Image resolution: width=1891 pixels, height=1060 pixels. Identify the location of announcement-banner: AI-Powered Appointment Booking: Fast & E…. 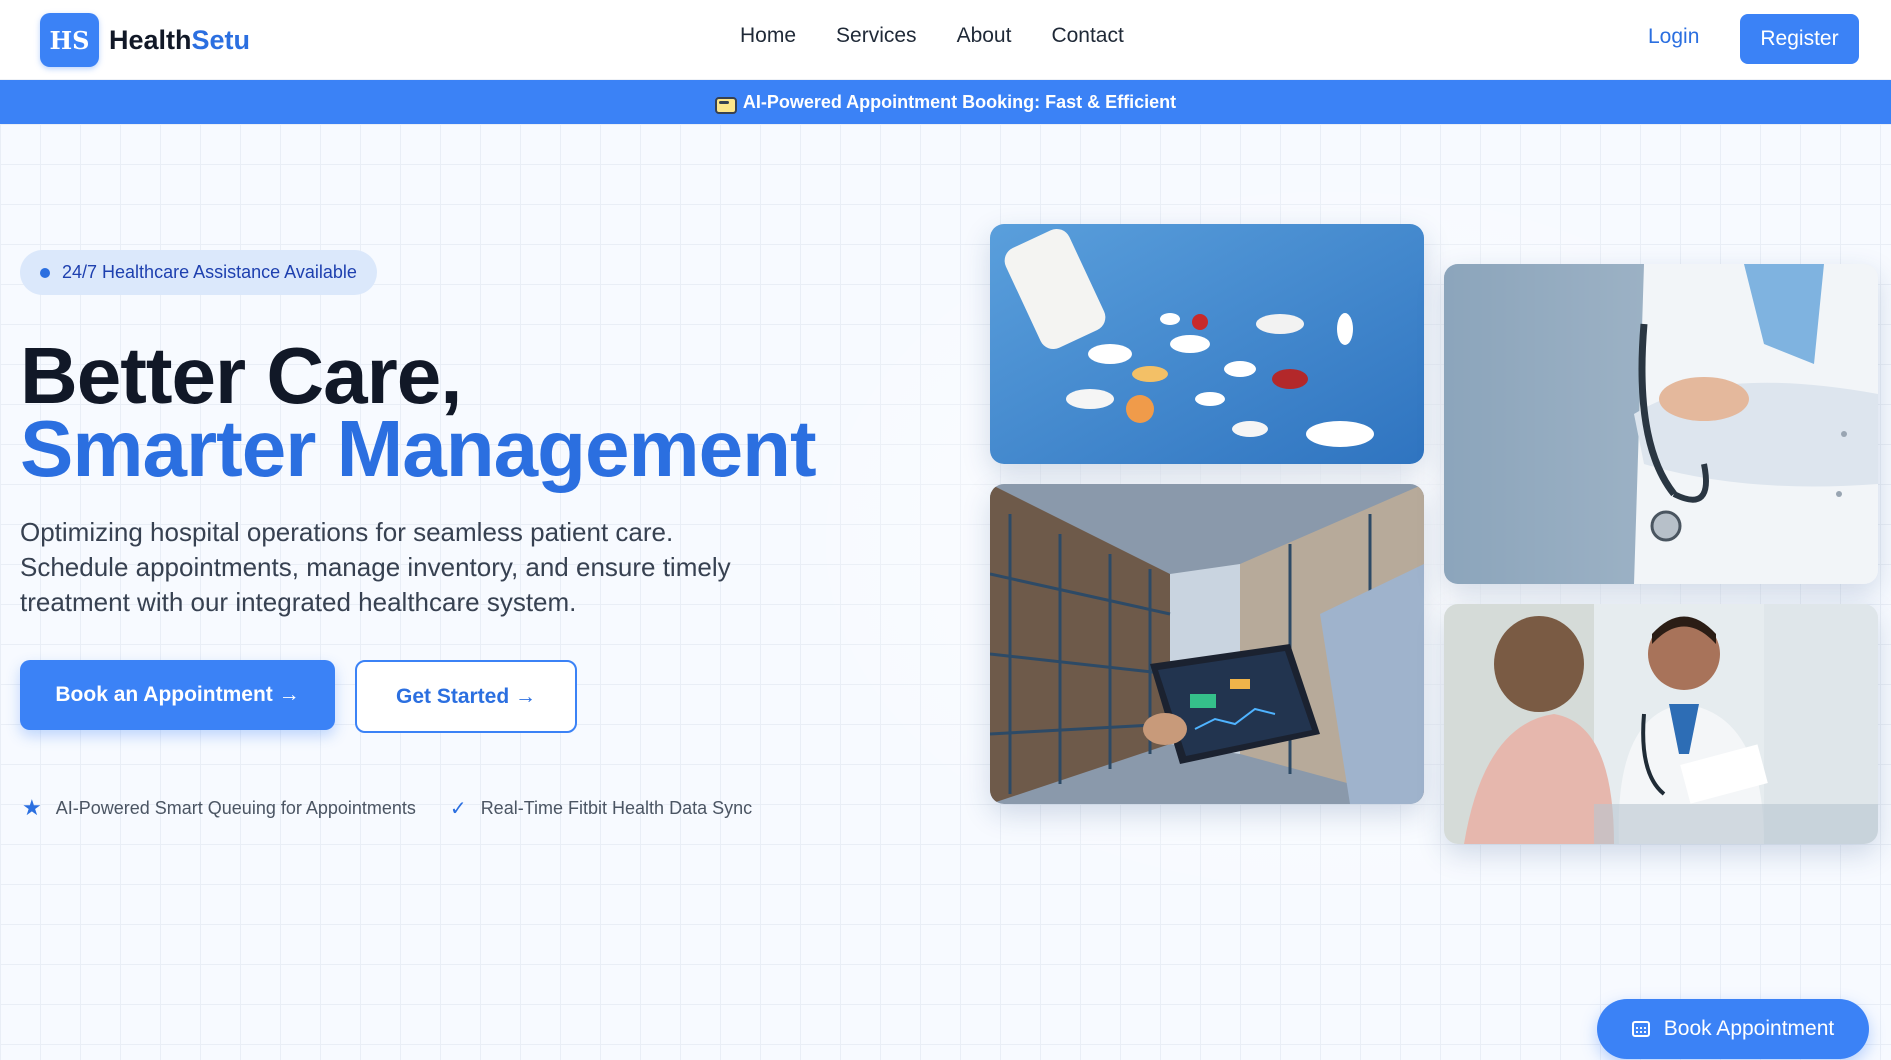
(945, 102).